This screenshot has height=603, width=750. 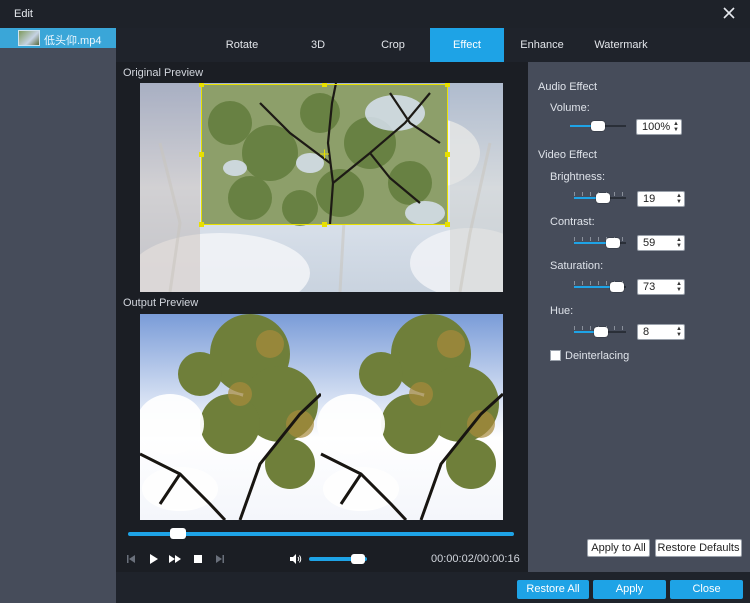 What do you see at coordinates (649, 287) in the screenshot?
I see `saturation-value: 73` at bounding box center [649, 287].